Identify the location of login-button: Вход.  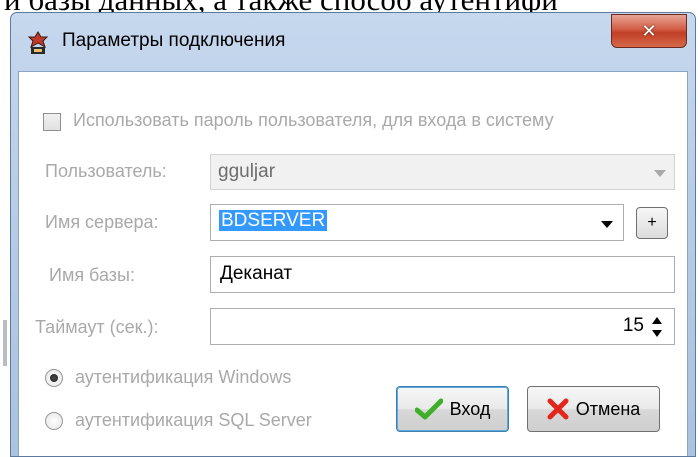
(452, 409).